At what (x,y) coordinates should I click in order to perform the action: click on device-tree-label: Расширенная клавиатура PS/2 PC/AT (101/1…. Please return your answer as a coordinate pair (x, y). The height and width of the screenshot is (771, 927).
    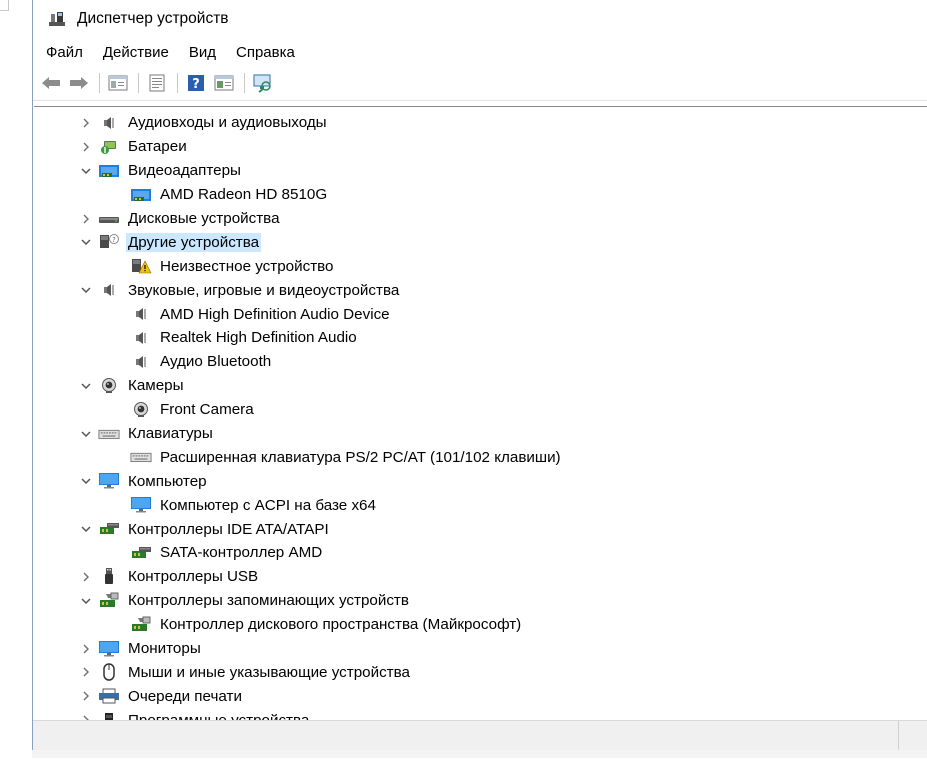
    Looking at the image, I should click on (360, 457).